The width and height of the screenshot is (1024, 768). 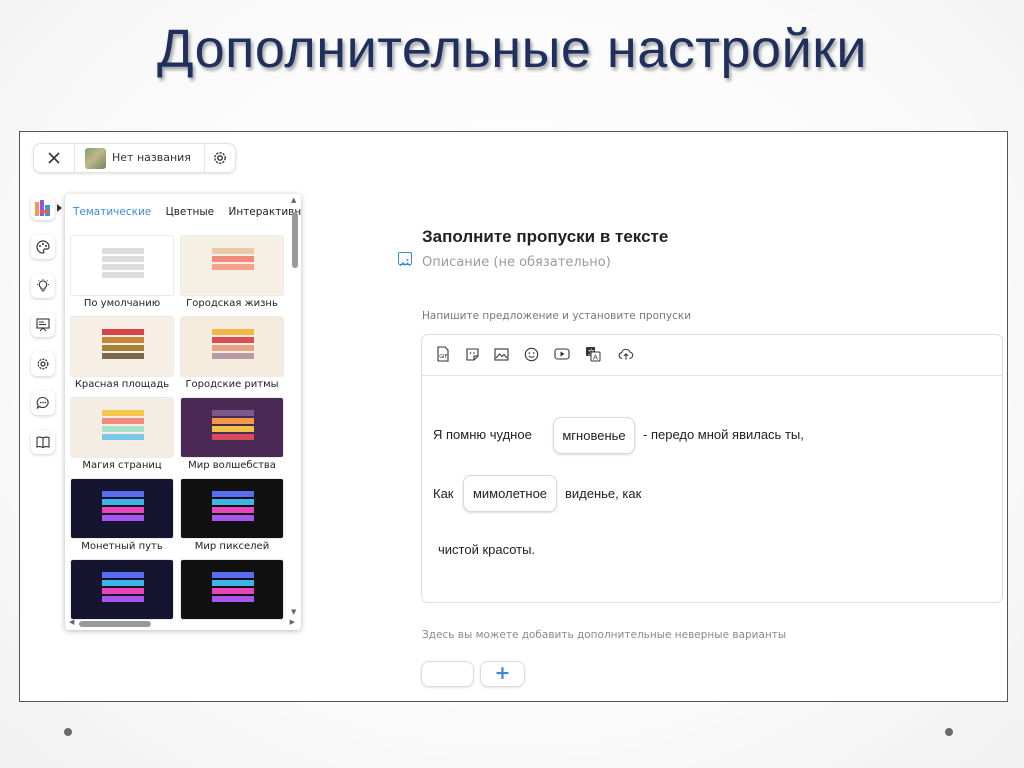 I want to click on panel-horizontal-scrollbar: ◀ ▶, so click(x=182, y=623).